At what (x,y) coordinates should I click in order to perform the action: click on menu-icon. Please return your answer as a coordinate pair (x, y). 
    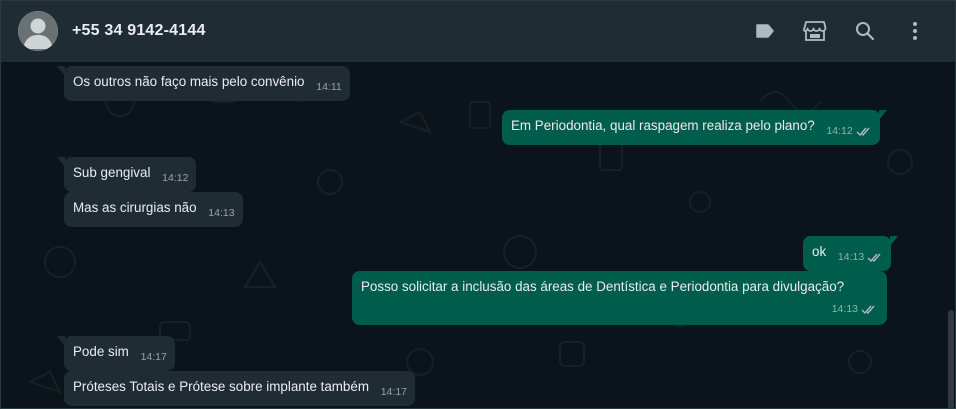
    Looking at the image, I should click on (915, 31).